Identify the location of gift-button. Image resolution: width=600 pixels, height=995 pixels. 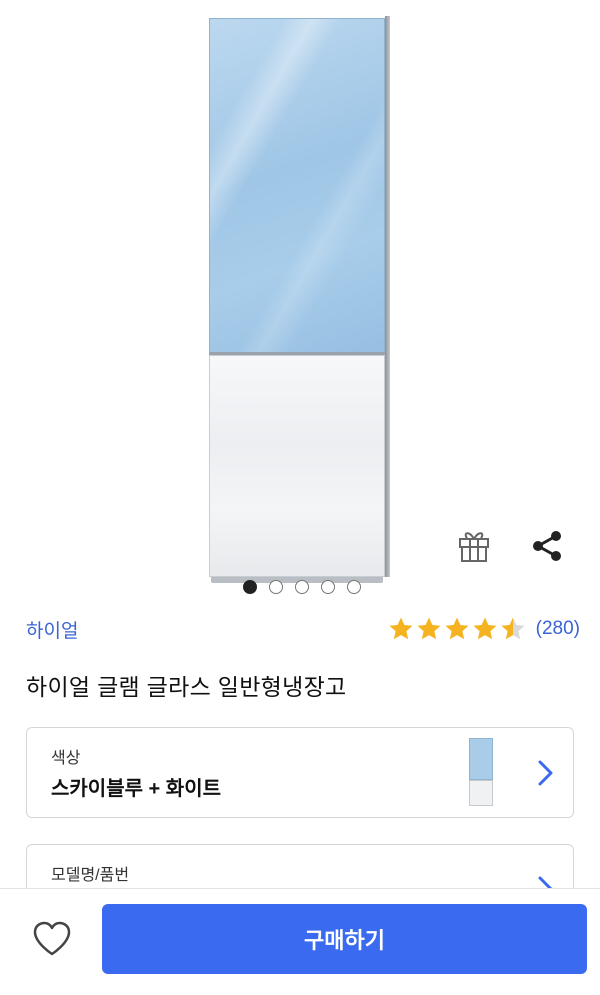
(474, 545).